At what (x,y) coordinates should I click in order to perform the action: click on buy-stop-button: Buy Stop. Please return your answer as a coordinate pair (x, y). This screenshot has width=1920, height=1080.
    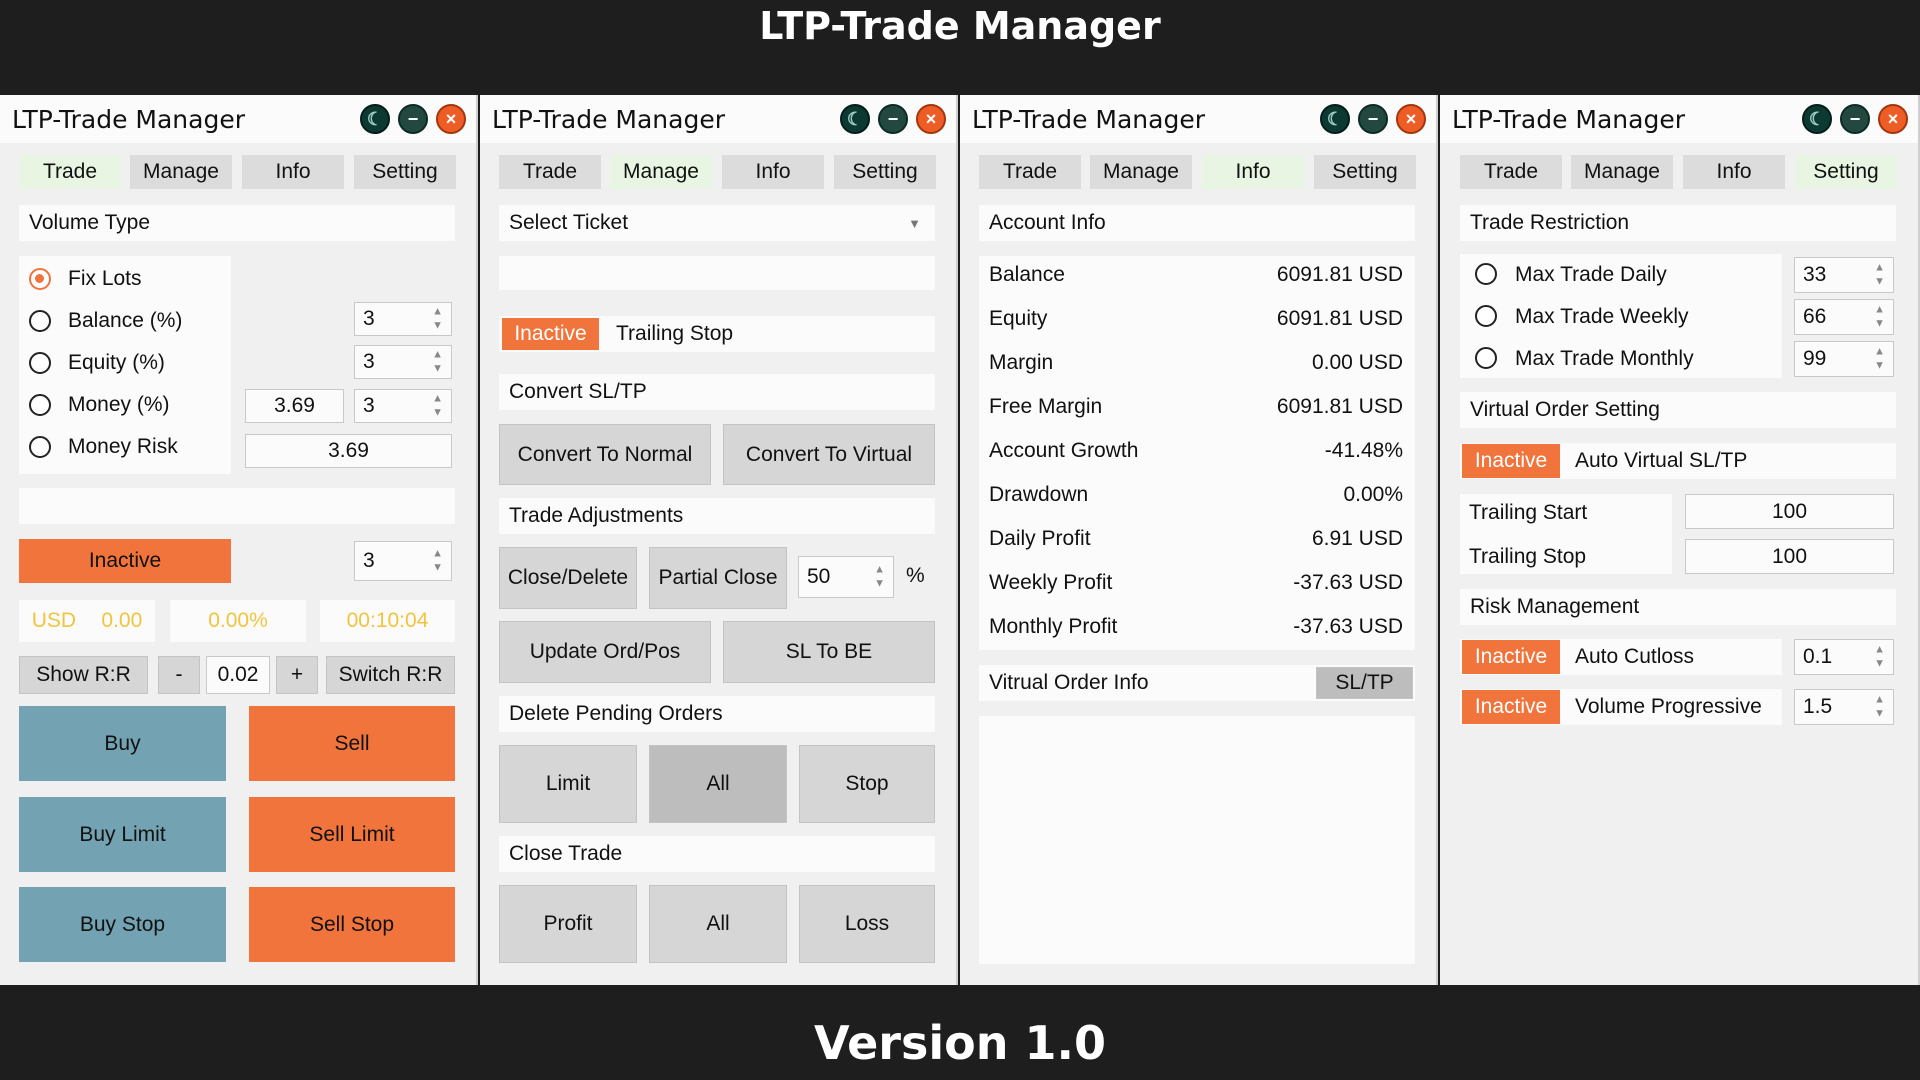
    Looking at the image, I should click on (122, 924).